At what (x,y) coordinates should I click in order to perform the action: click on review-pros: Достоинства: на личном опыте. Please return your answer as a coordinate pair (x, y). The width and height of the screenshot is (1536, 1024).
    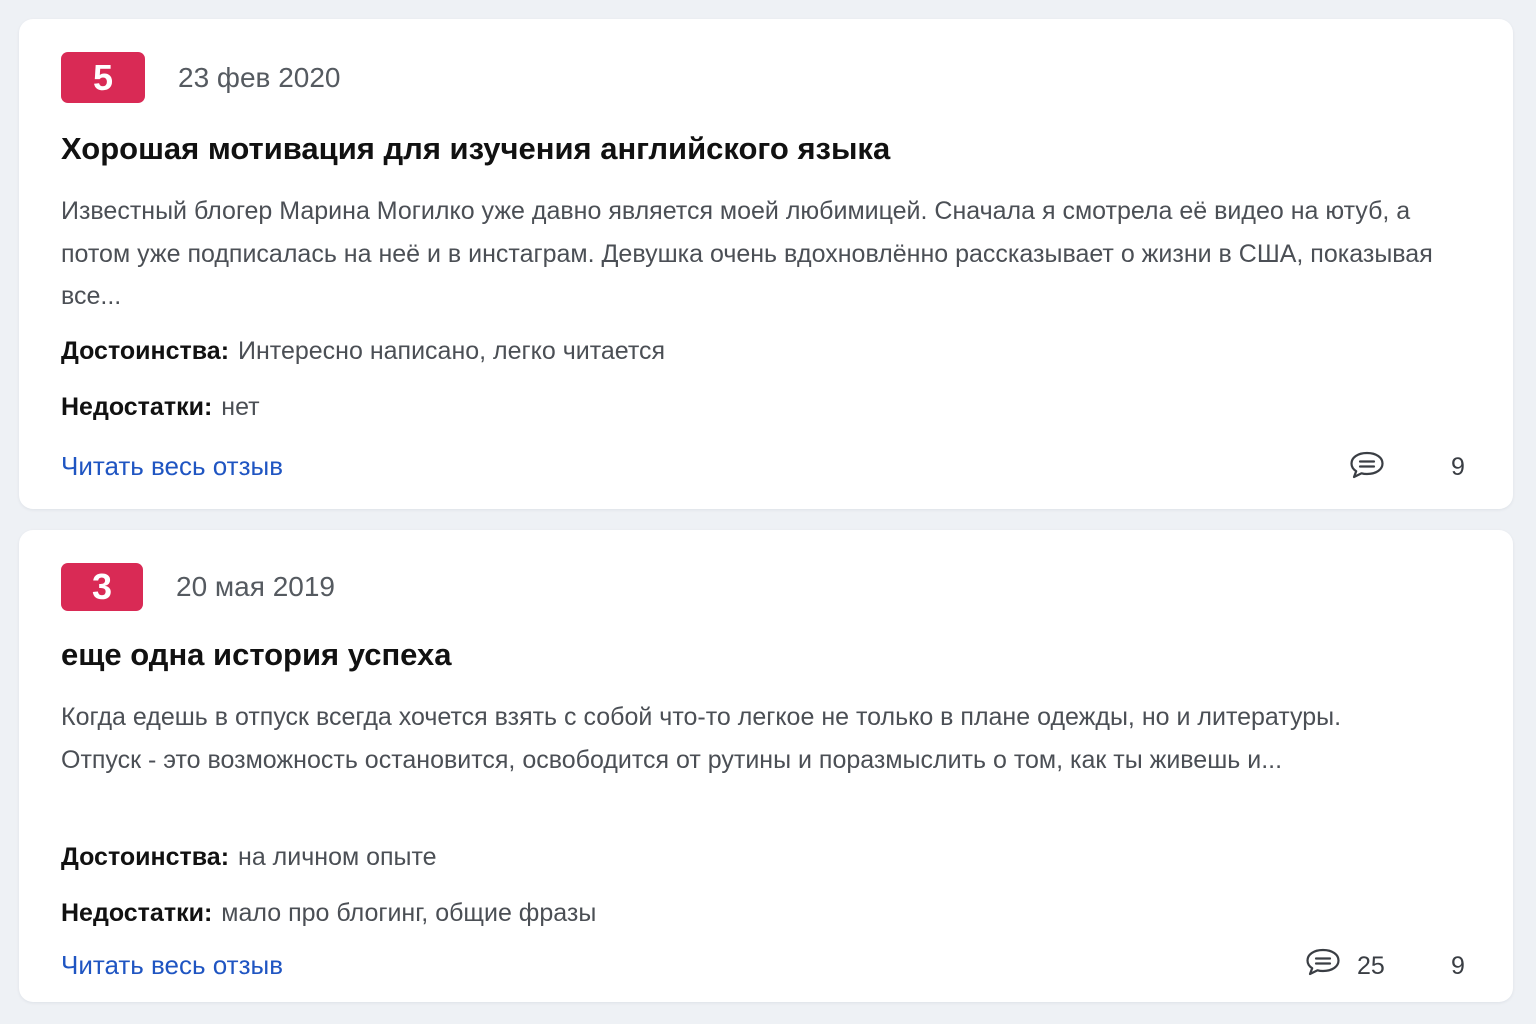
    Looking at the image, I should click on (249, 857).